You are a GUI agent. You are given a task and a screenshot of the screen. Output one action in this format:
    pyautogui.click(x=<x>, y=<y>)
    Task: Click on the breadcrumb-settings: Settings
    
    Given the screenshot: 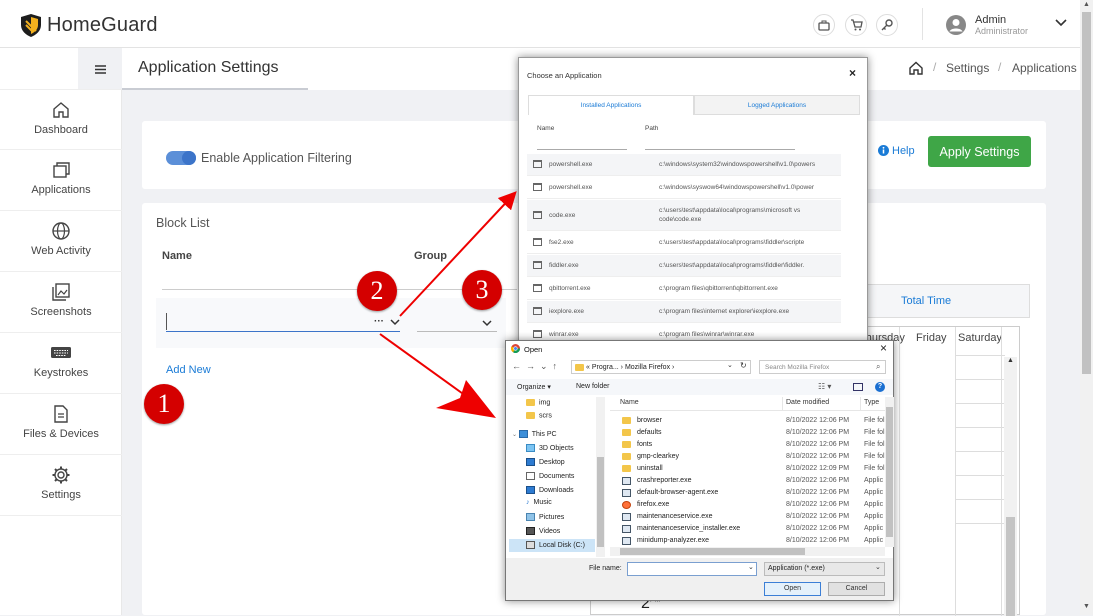 What is the action you would take?
    pyautogui.click(x=967, y=68)
    